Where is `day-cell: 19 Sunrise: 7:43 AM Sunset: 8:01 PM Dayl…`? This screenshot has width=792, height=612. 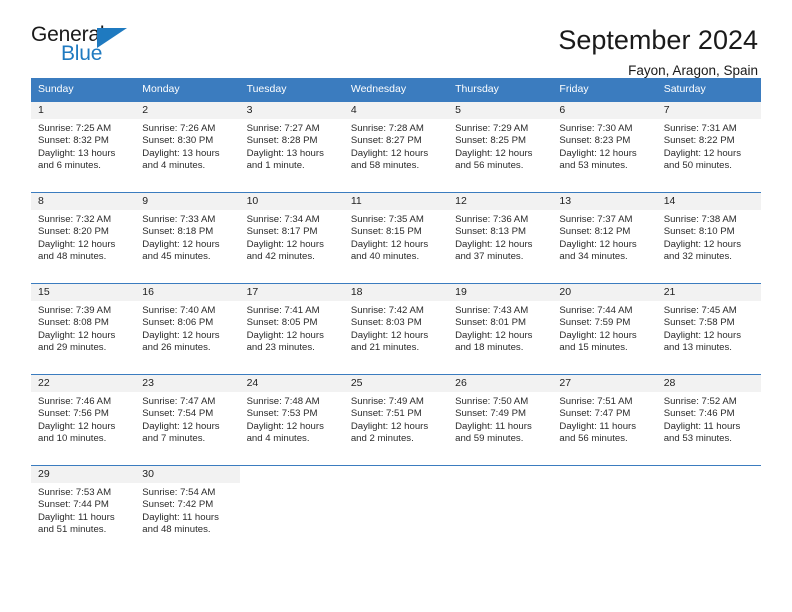 day-cell: 19 Sunrise: 7:43 AM Sunset: 8:01 PM Dayl… is located at coordinates (500, 324).